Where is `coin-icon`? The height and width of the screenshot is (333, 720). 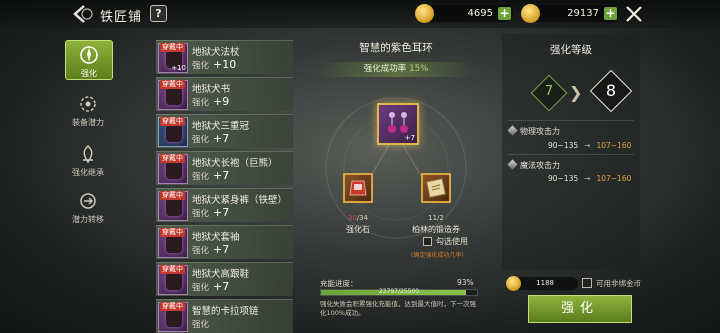 coin-icon is located at coordinates (424, 13).